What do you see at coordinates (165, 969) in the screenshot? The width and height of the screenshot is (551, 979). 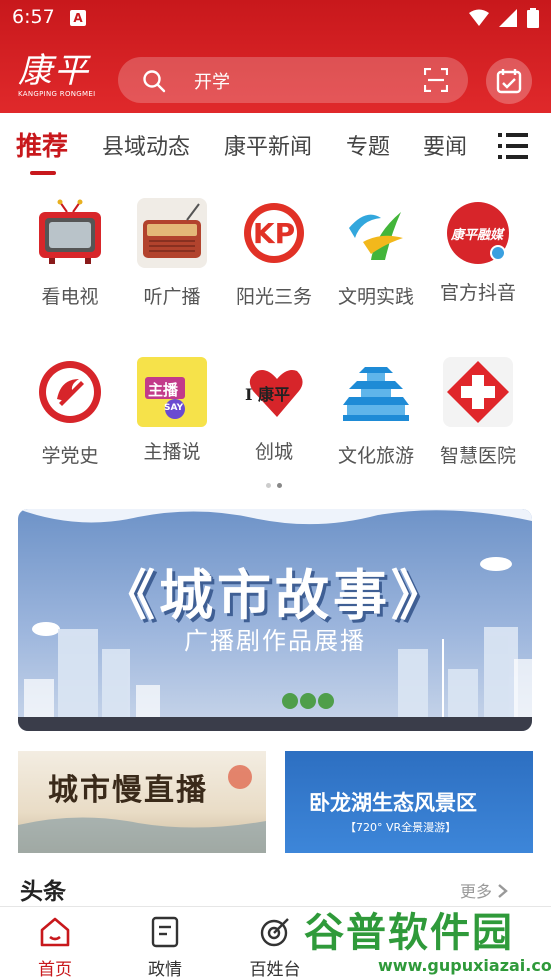 I see `nav-label: 政情` at bounding box center [165, 969].